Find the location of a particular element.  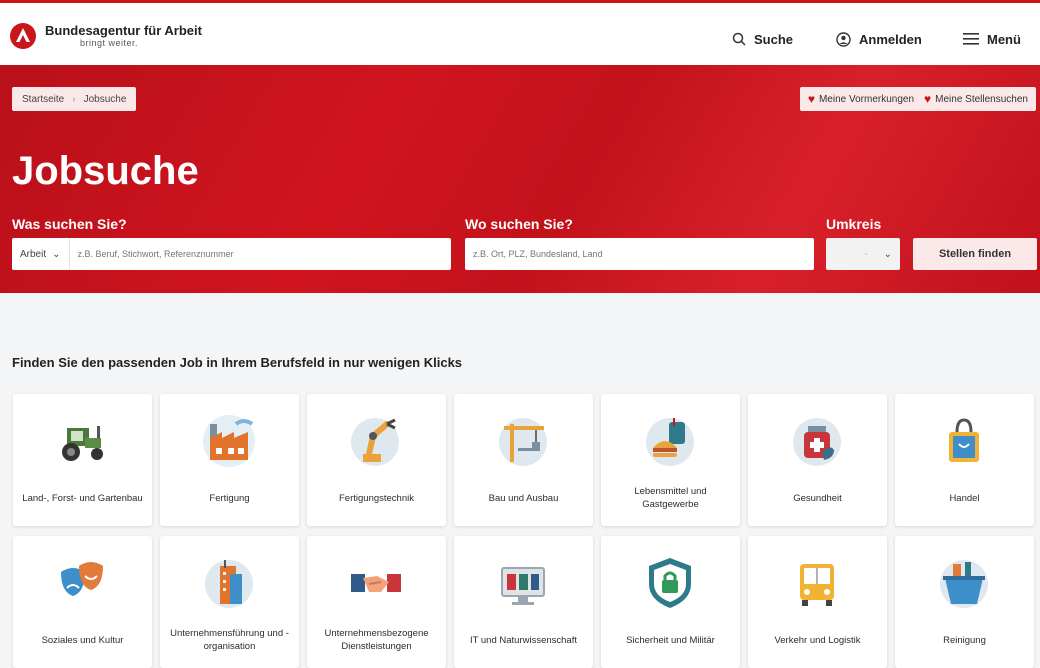

category-card: Lebensmittel und Gastgewerbe is located at coordinates (670, 460).